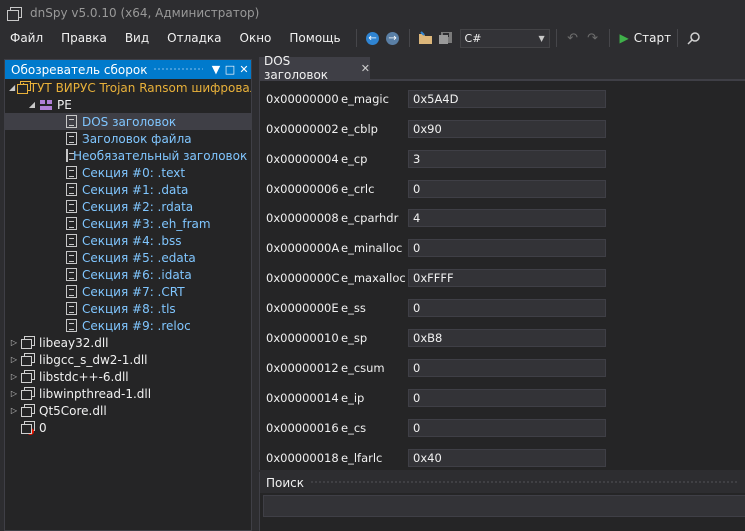 This screenshot has width=745, height=531. What do you see at coordinates (507, 218) in the screenshot?
I see `field-value-input: 4` at bounding box center [507, 218].